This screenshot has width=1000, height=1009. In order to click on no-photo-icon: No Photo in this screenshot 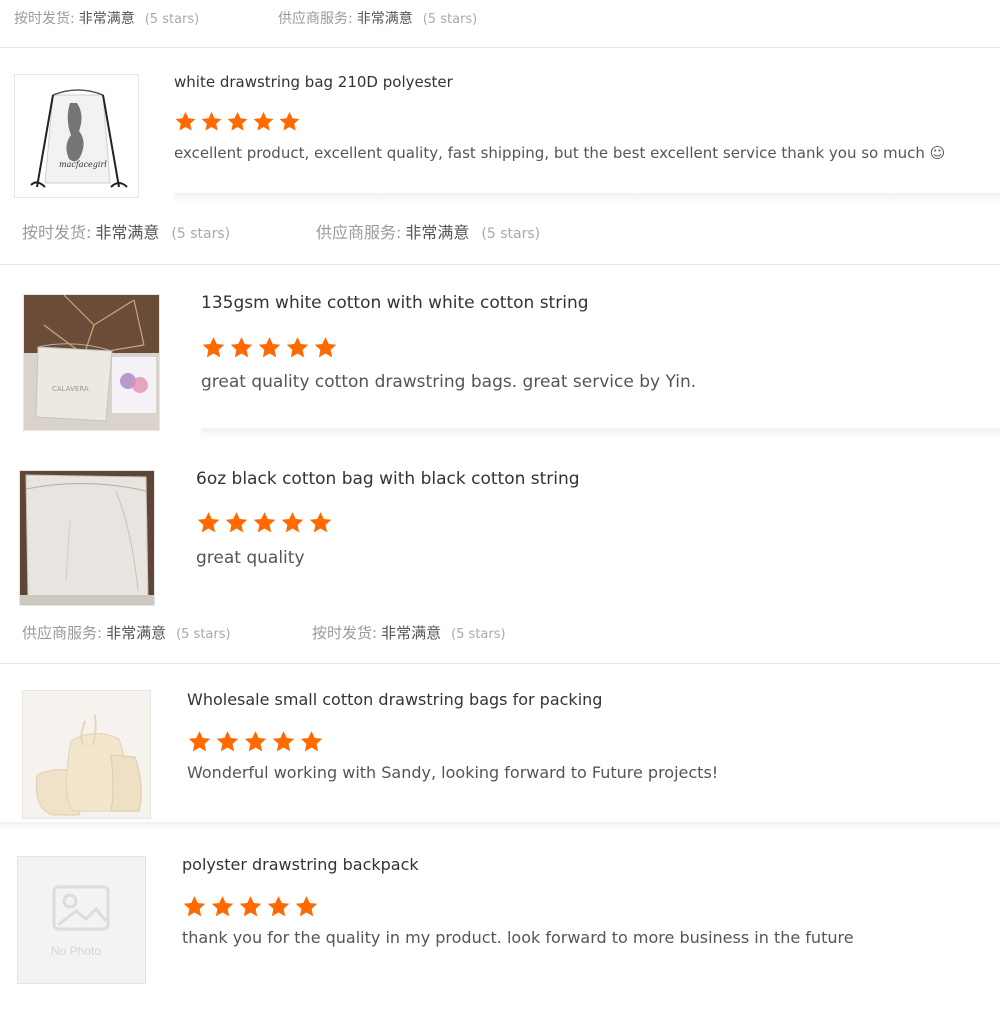, I will do `click(81, 920)`.